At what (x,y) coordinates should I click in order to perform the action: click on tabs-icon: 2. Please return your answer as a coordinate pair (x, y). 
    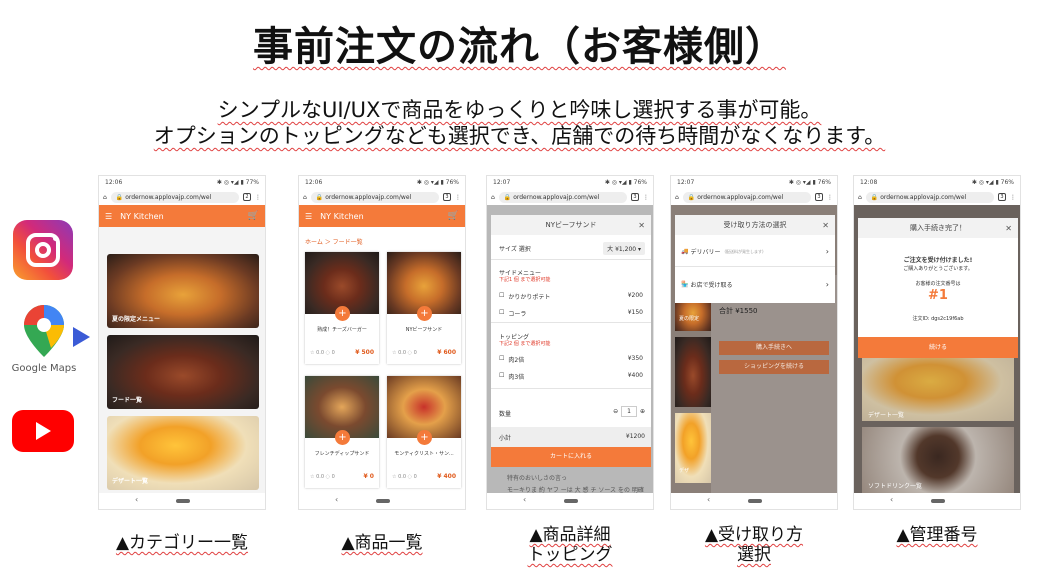
    Looking at the image, I should click on (247, 197).